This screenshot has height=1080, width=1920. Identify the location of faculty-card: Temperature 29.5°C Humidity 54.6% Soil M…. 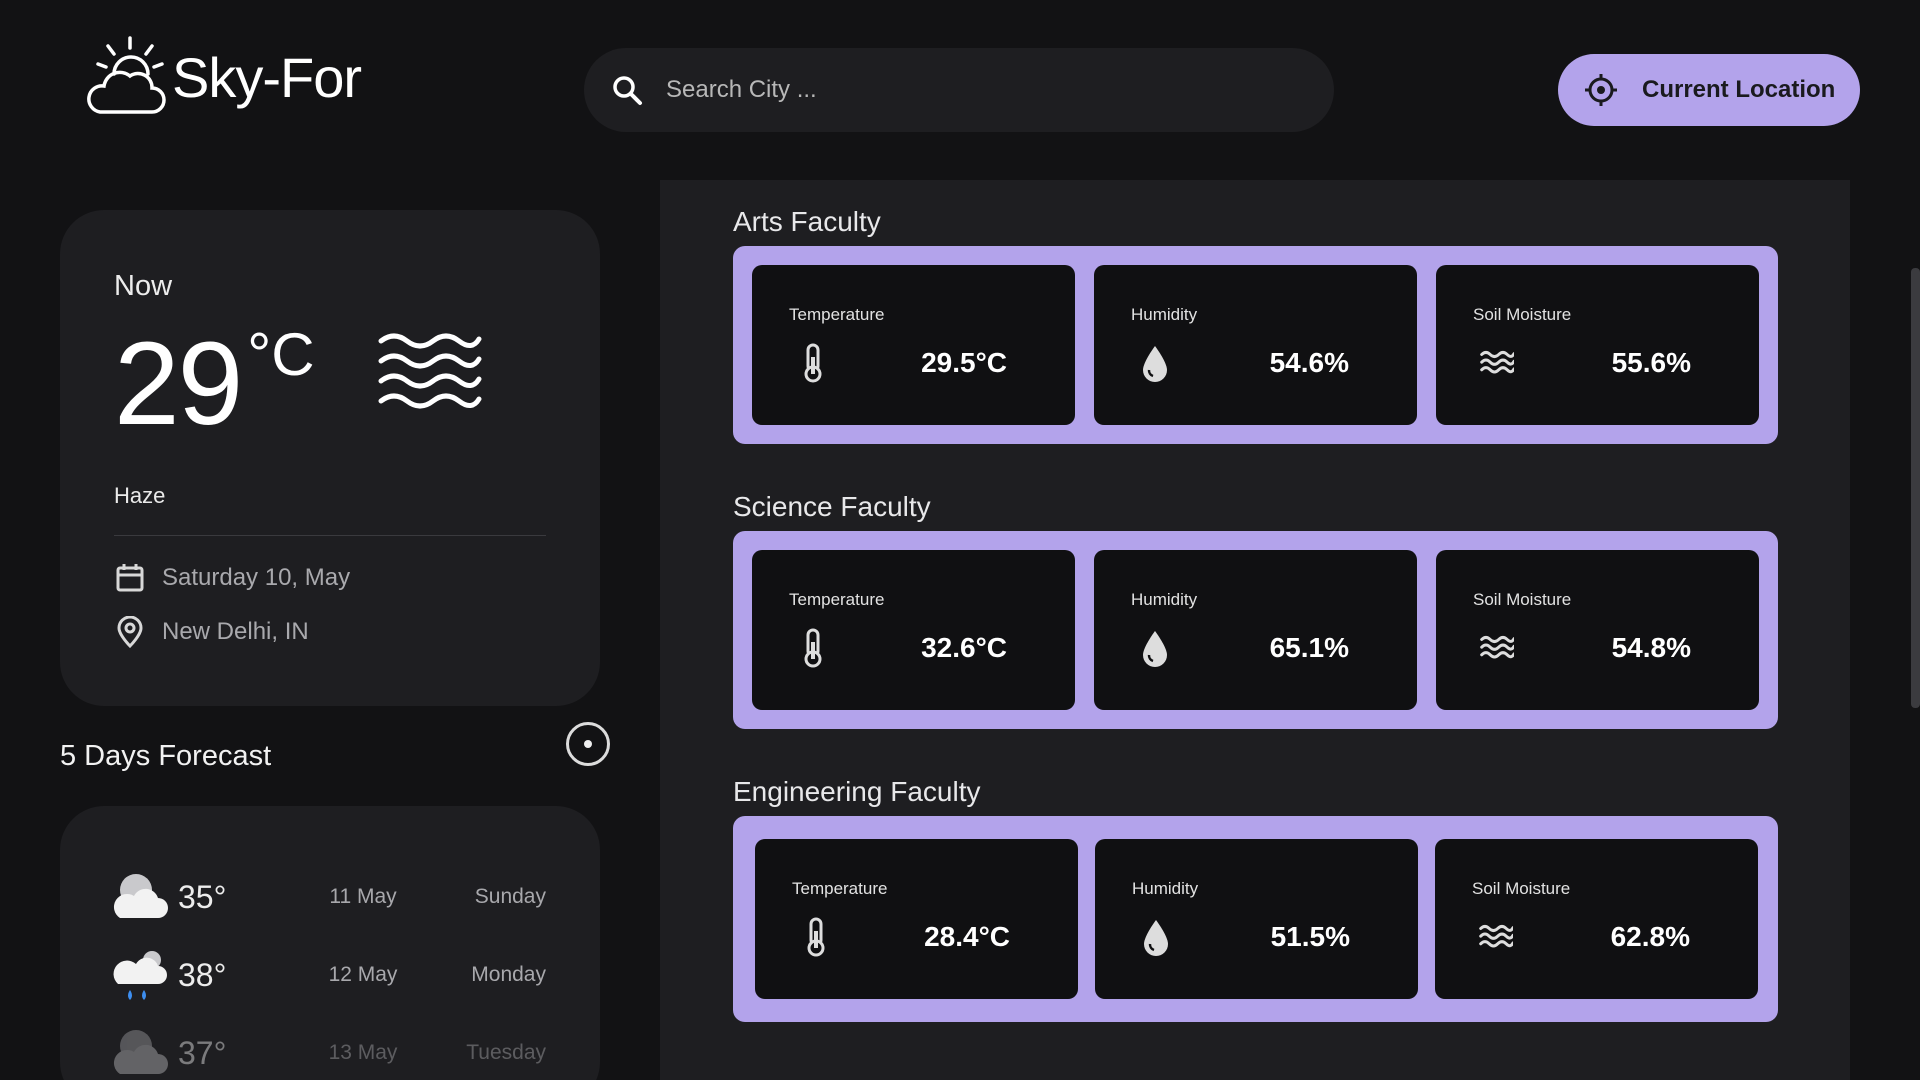
(1255, 345).